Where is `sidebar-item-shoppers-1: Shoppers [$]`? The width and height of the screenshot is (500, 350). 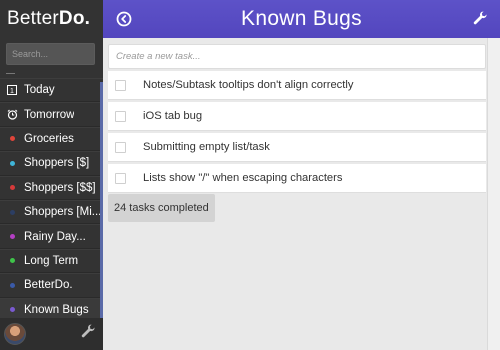
sidebar-item-shoppers-1: Shoppers [$] is located at coordinates (51, 163).